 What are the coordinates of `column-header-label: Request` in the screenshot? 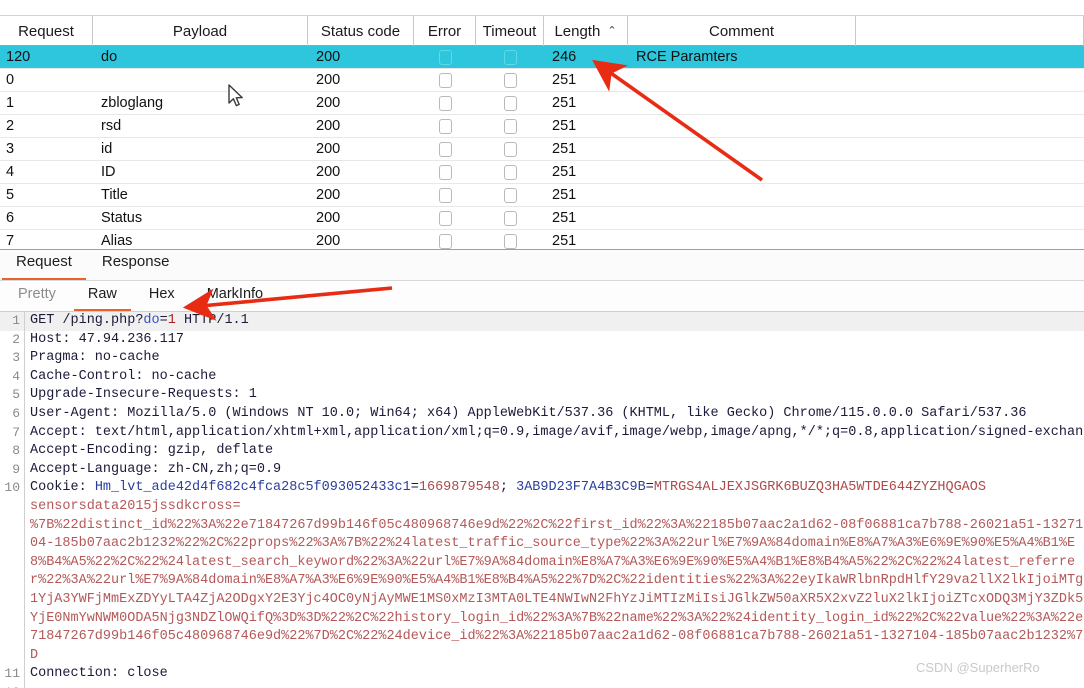 It's located at (46, 31).